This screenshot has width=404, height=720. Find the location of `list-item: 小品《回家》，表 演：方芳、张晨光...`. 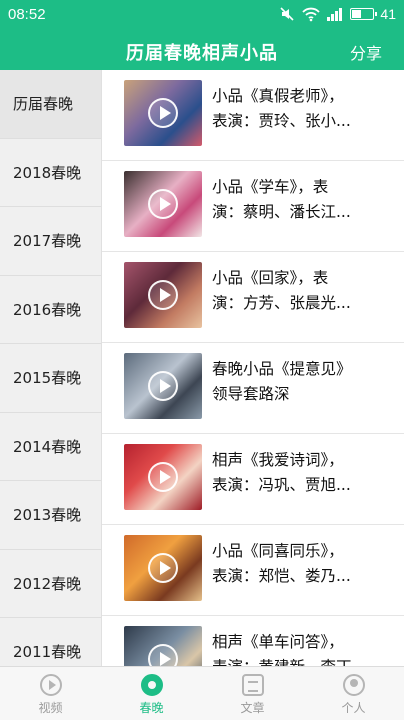

list-item: 小品《回家》，表 演：方芳、张晨光... is located at coordinates (253, 297).